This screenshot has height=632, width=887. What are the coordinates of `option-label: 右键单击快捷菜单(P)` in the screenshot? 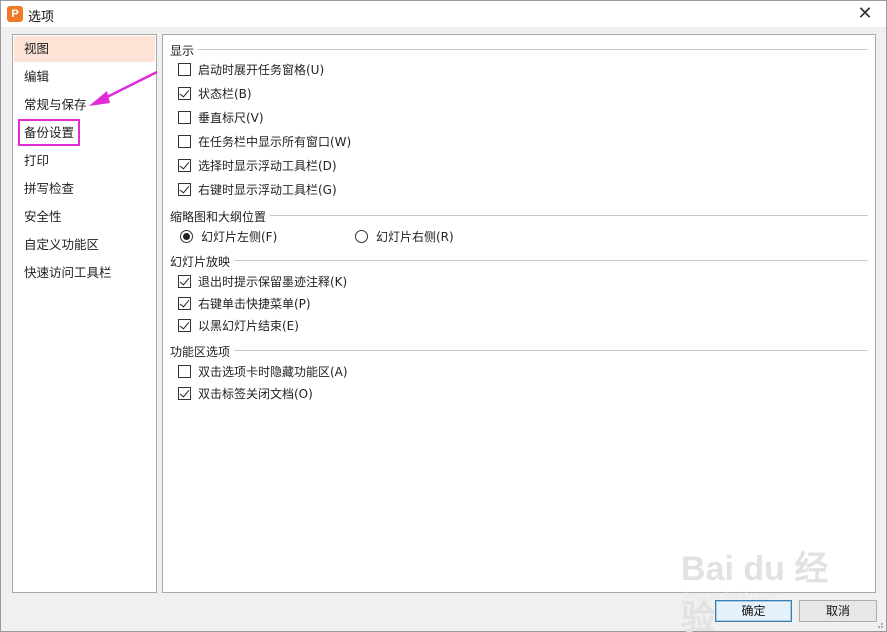 It's located at (254, 303).